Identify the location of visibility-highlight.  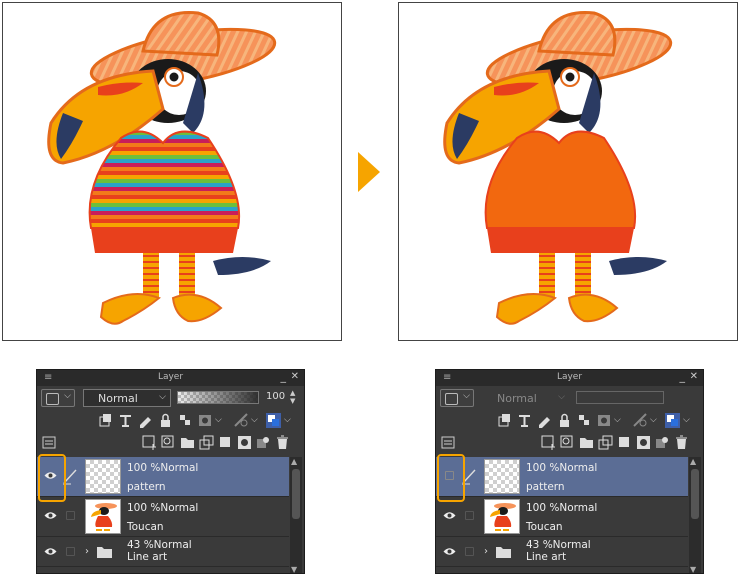
(52, 478).